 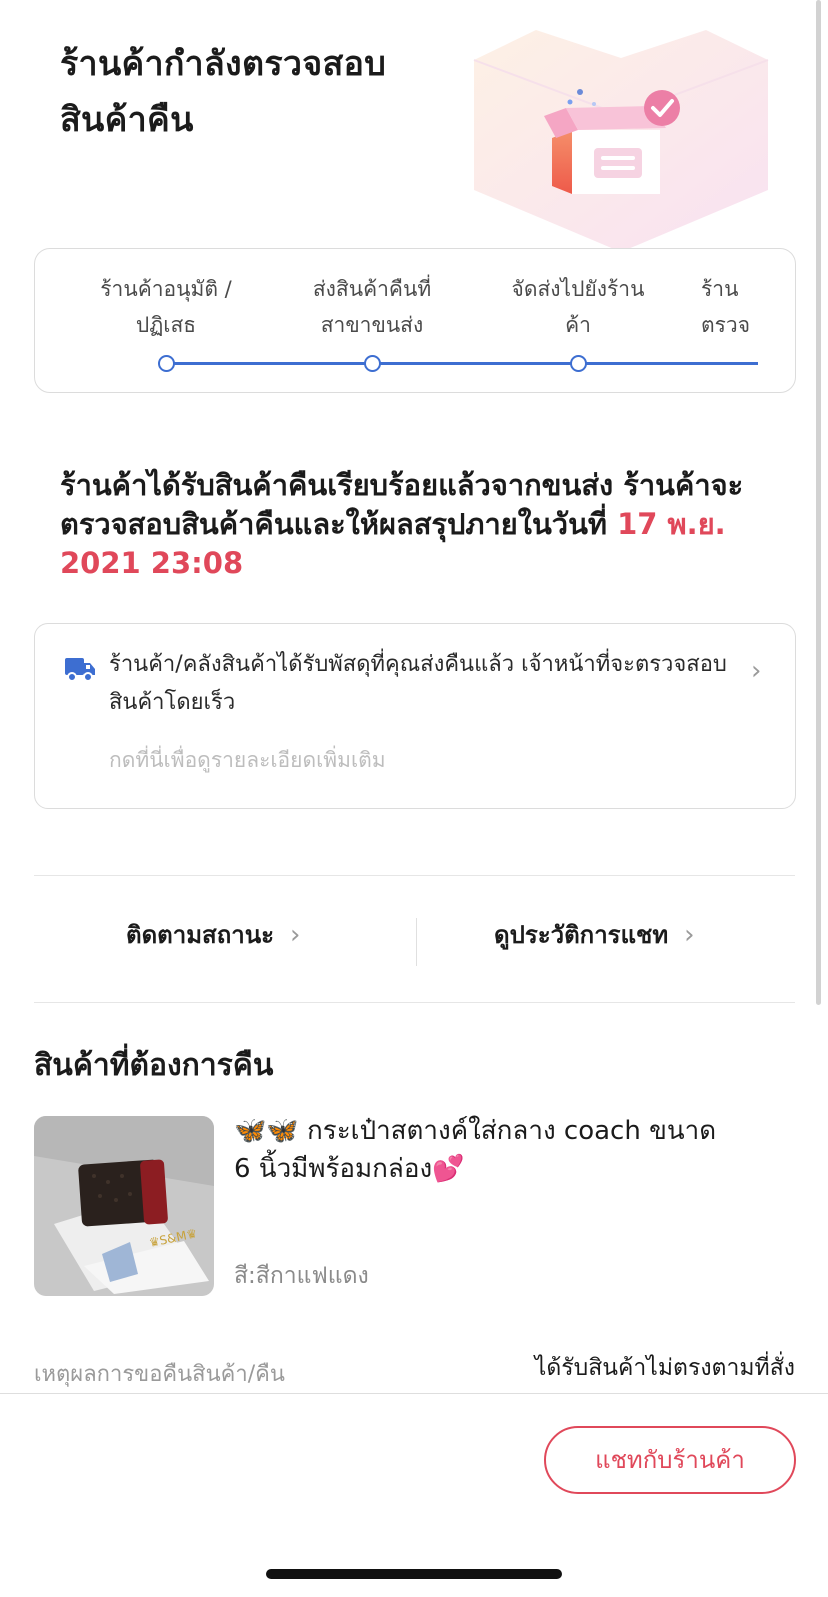 What do you see at coordinates (720, 289) in the screenshot?
I see `step-label-line: ร้าน` at bounding box center [720, 289].